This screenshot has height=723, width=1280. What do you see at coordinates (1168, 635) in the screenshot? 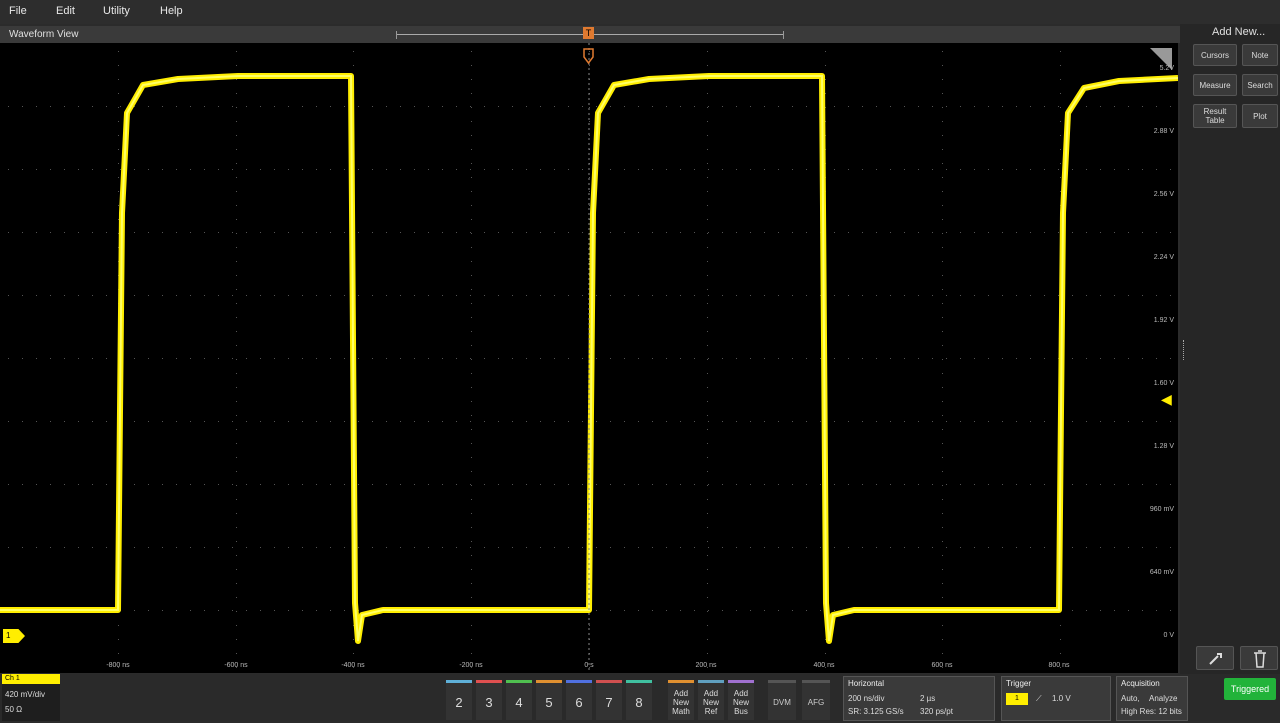
I see `y-tick-label: 0 V` at bounding box center [1168, 635].